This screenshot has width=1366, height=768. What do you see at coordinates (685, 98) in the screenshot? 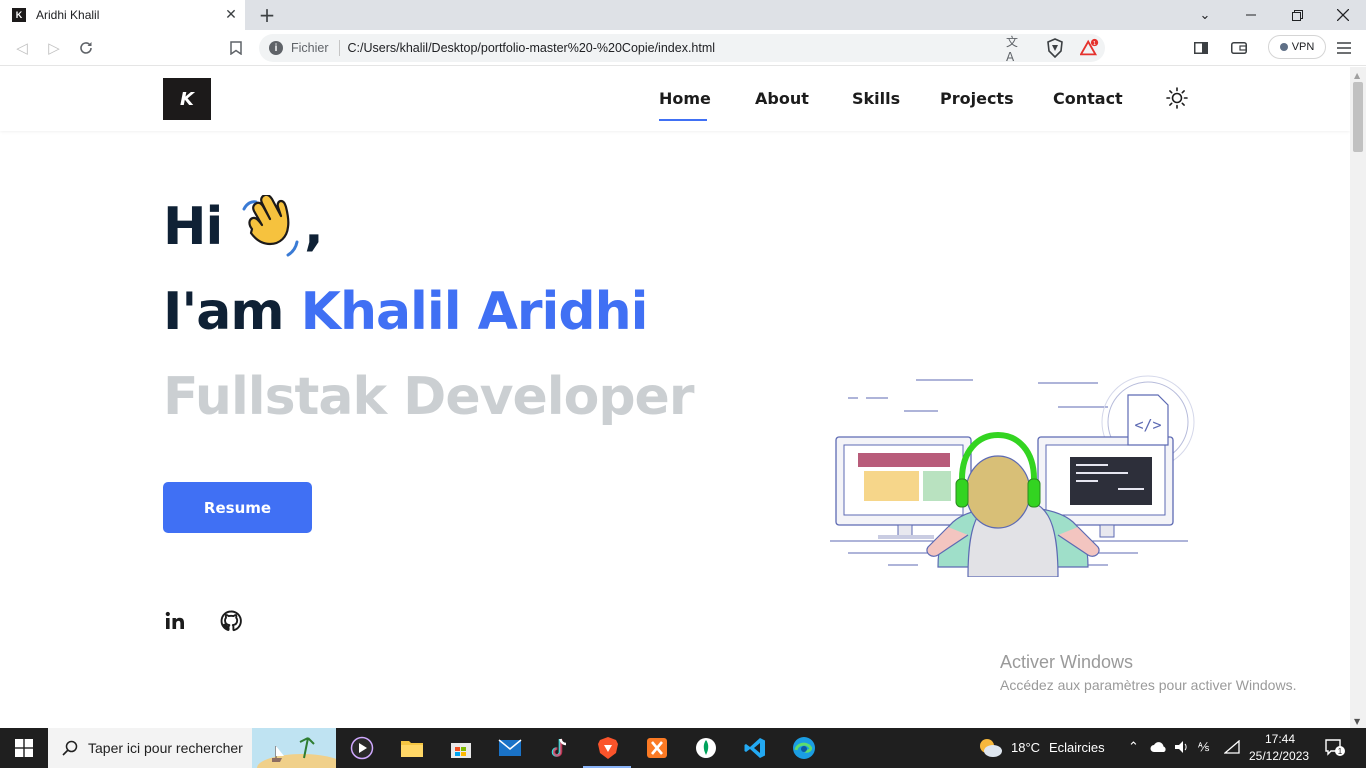
I see `nav-home: Home` at bounding box center [685, 98].